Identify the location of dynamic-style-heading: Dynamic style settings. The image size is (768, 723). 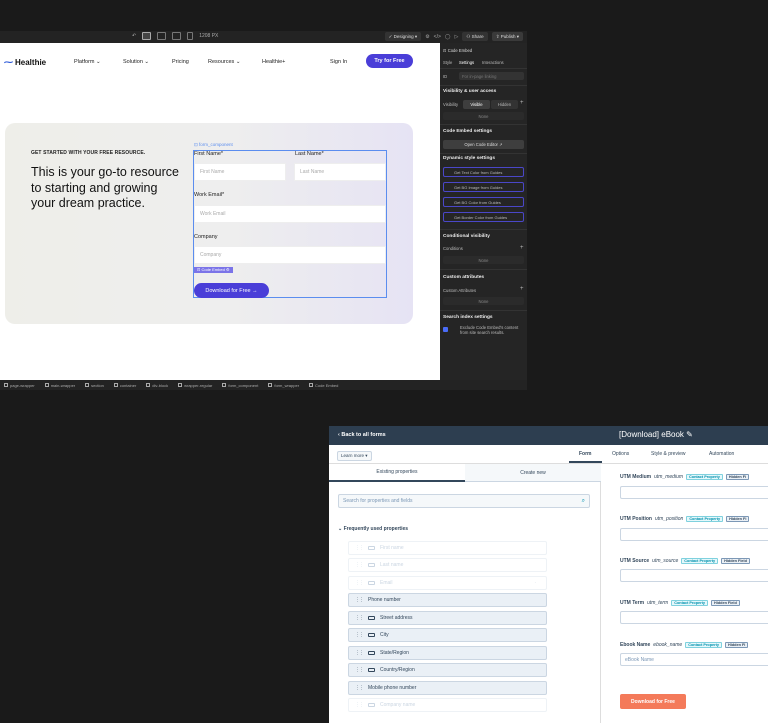
(469, 158).